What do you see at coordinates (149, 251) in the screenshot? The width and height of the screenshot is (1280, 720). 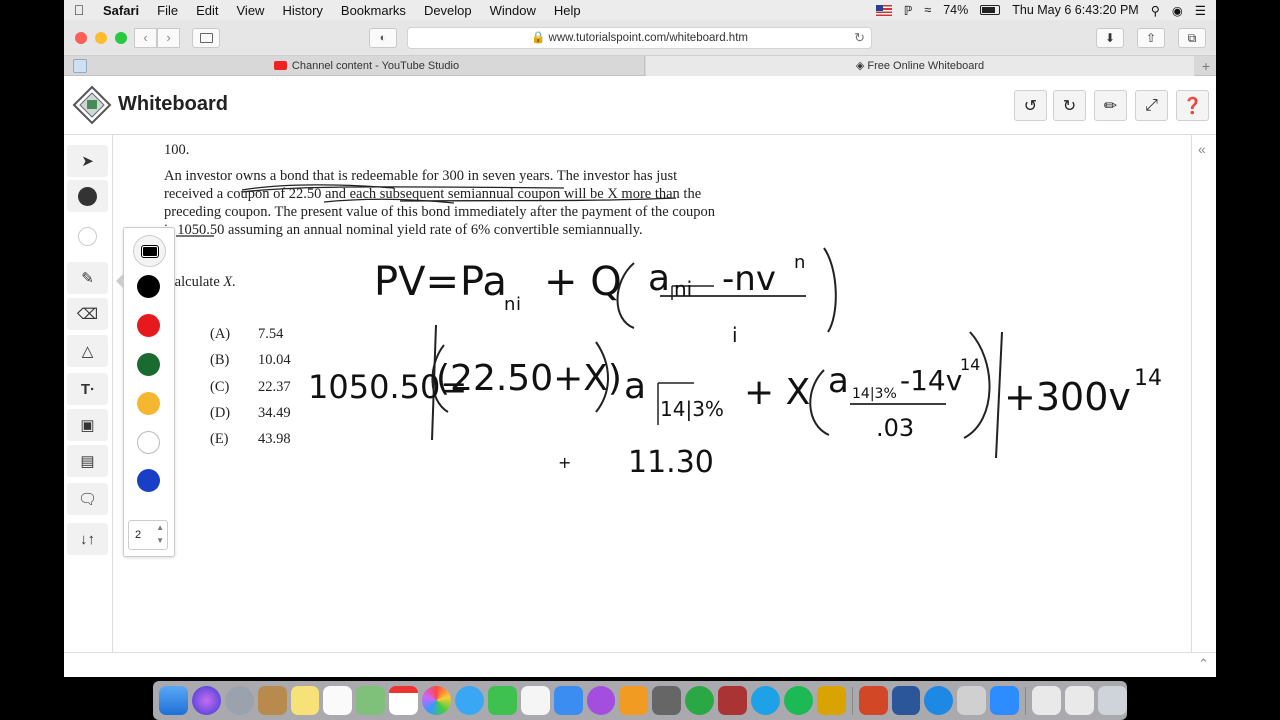 I see `marker-size-button` at bounding box center [149, 251].